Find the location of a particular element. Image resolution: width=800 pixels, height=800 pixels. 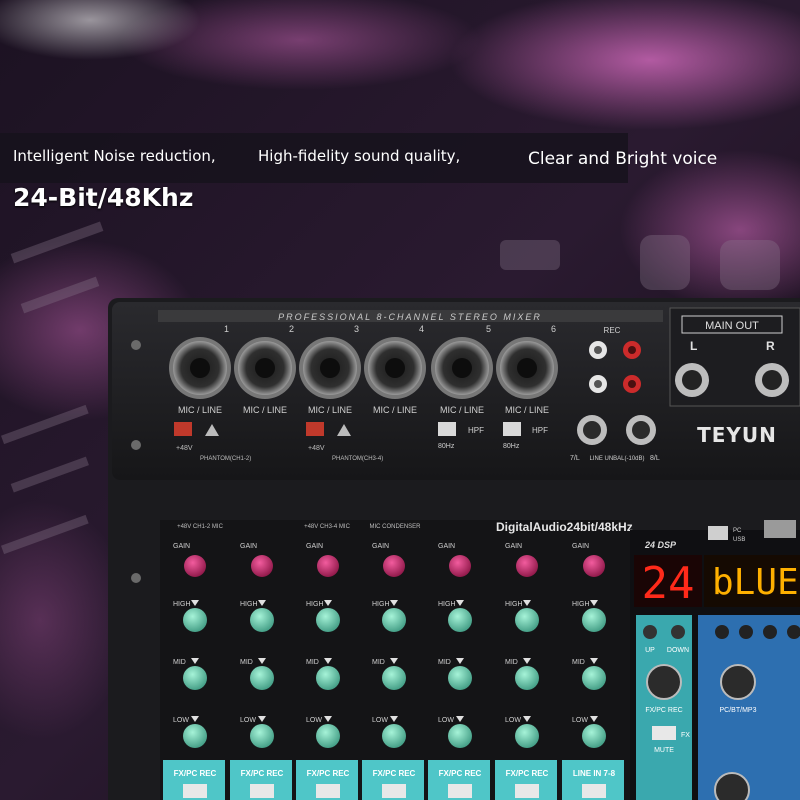

channel-number: 1 is located at coordinates (226, 329).